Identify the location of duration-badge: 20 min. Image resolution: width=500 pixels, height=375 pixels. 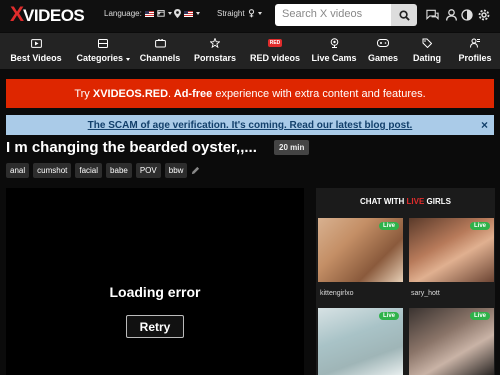
(292, 147).